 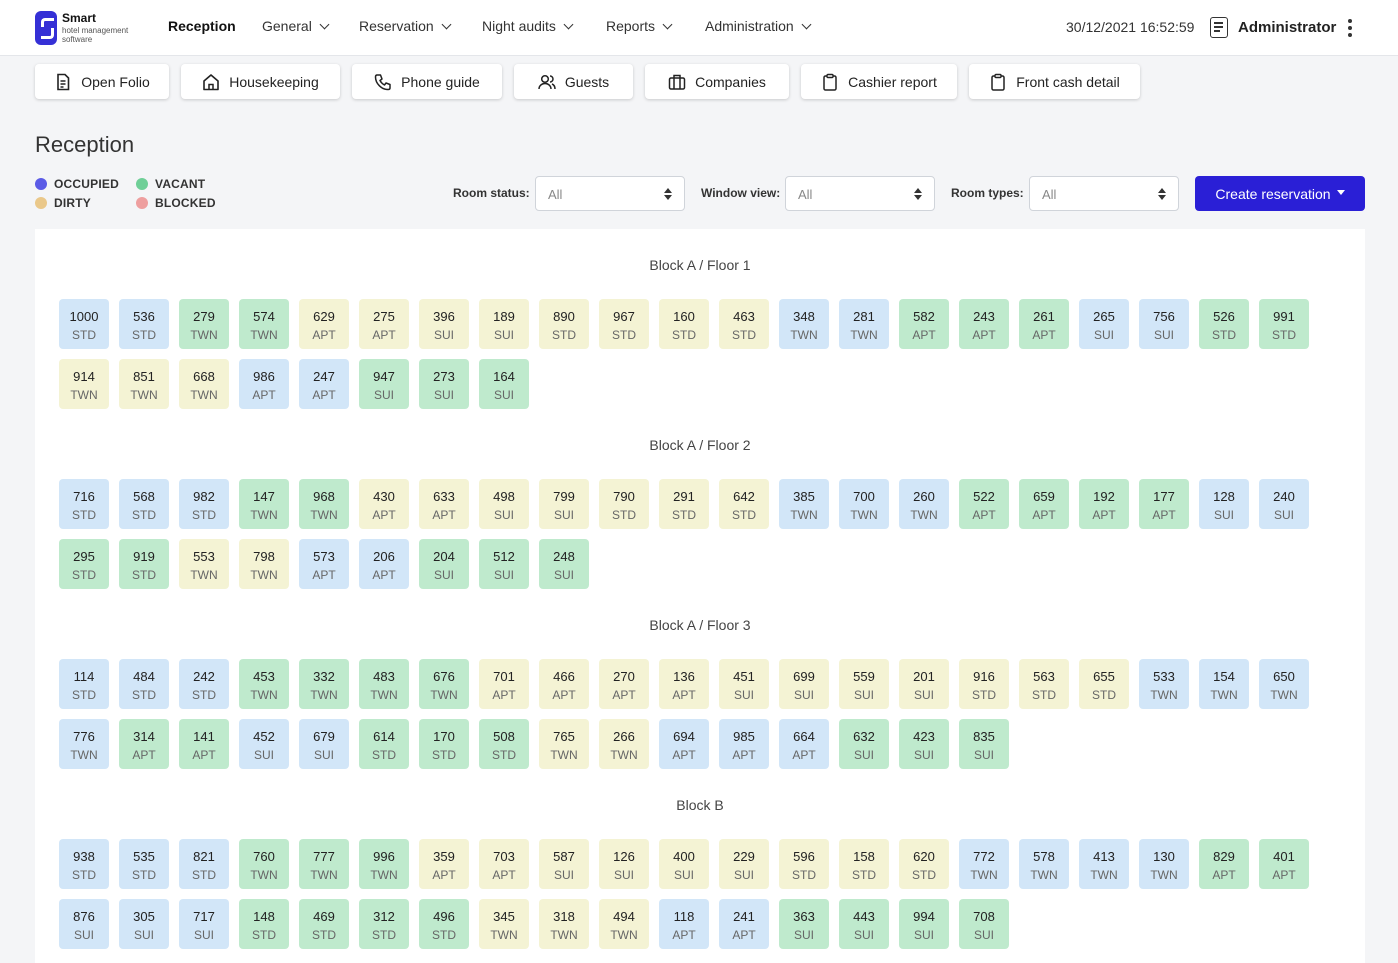 I want to click on room-tile: 496 STD, so click(x=444, y=924).